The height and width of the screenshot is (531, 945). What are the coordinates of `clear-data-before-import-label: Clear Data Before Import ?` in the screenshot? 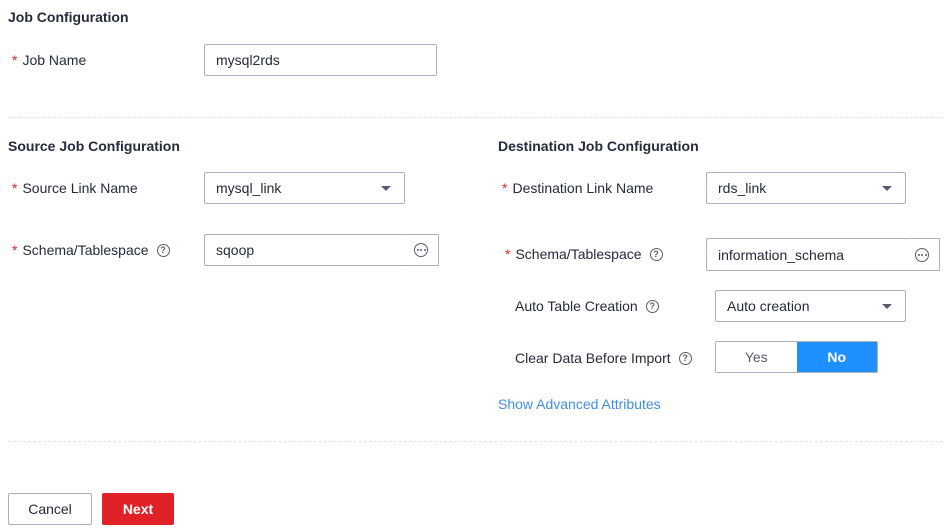 It's located at (603, 358).